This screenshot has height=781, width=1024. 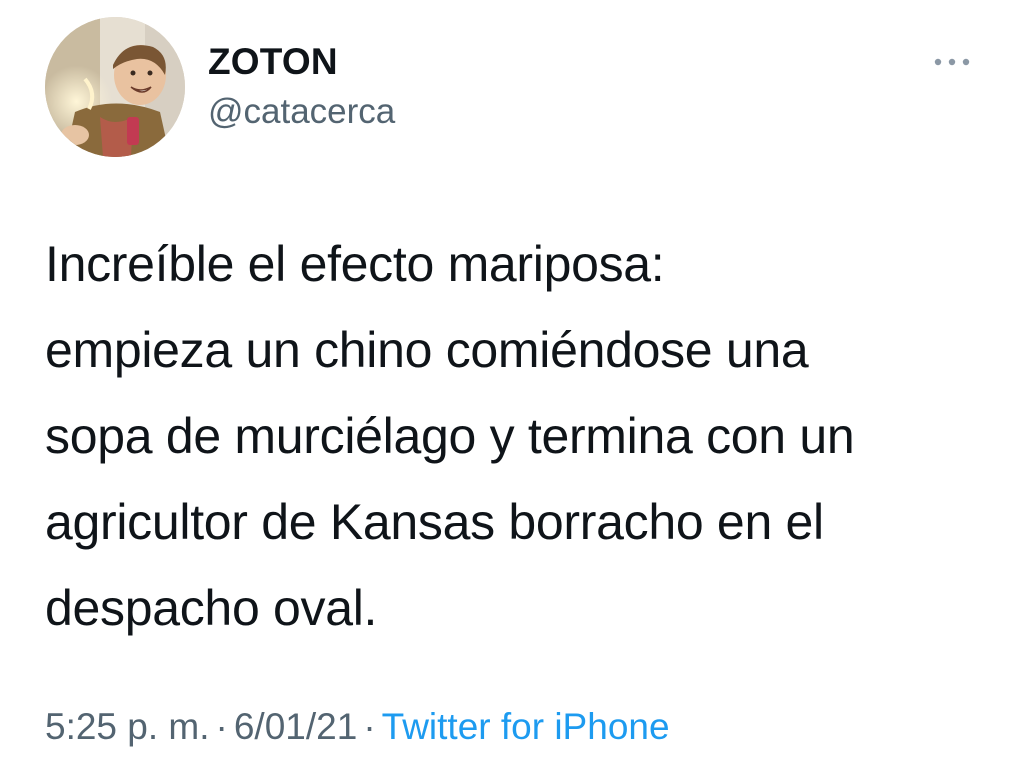 I want to click on tweet-time: 5:25 p. m., so click(x=127, y=726).